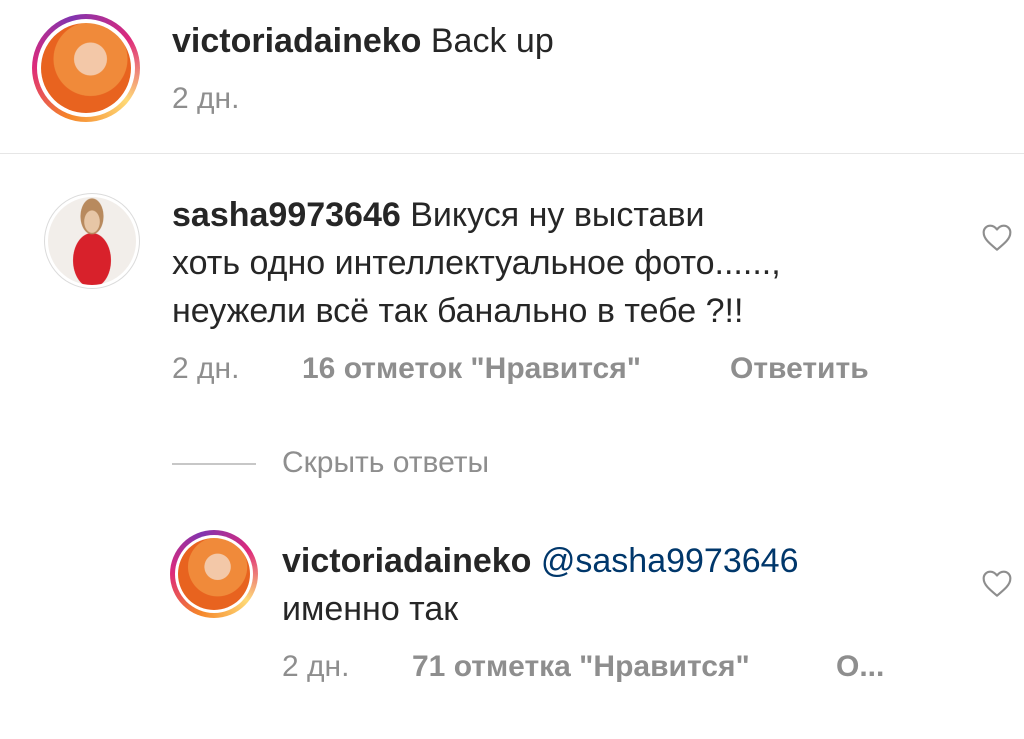  I want to click on comment-text-1: Викуся ну выстави, so click(557, 215).